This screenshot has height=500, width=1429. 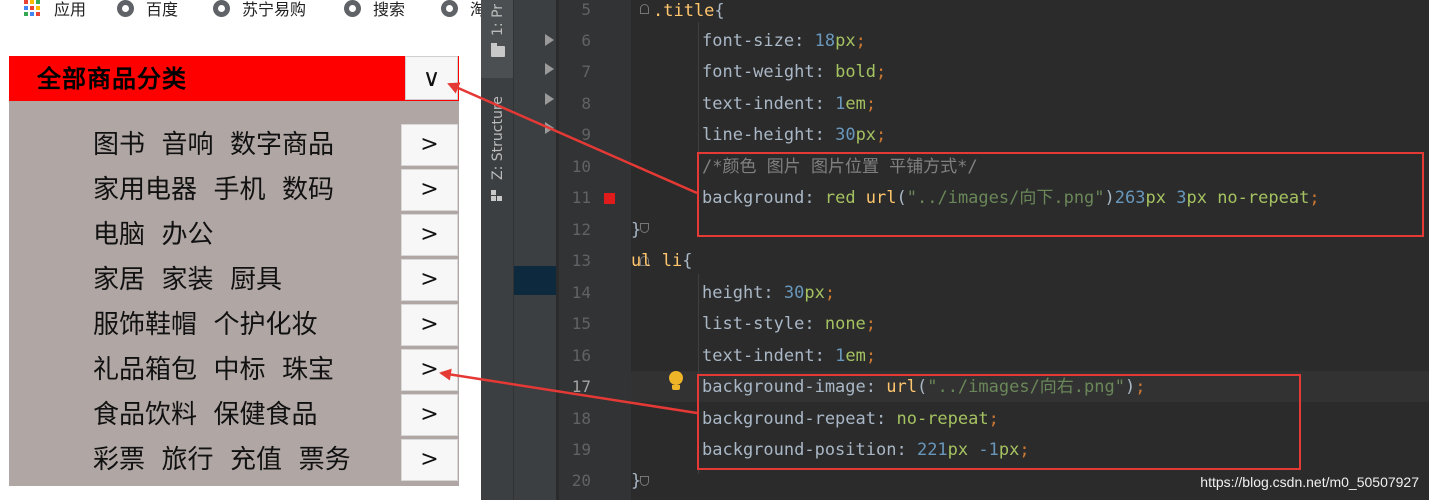 What do you see at coordinates (568, 248) in the screenshot?
I see `annotation-arrows` at bounding box center [568, 248].